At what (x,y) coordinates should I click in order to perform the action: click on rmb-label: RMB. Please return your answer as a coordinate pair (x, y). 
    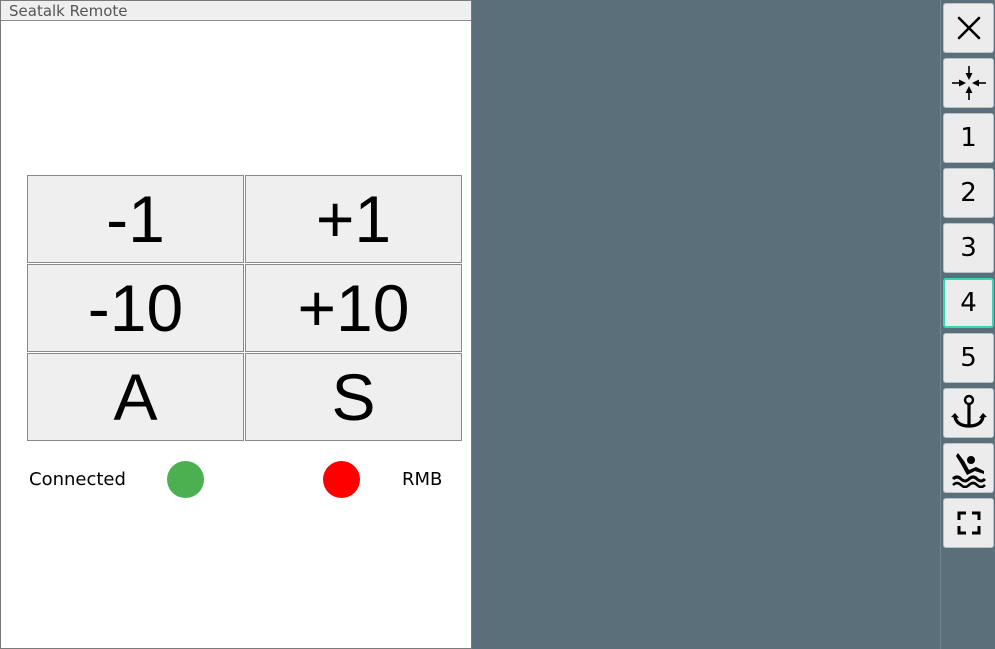
    Looking at the image, I should click on (422, 479).